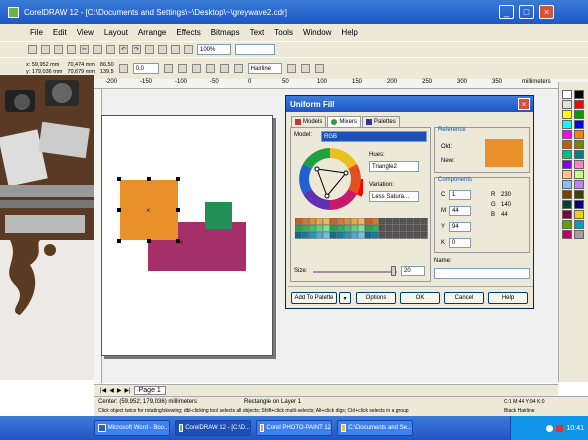  What do you see at coordinates (149, 49) in the screenshot?
I see `import-icon` at bounding box center [149, 49].